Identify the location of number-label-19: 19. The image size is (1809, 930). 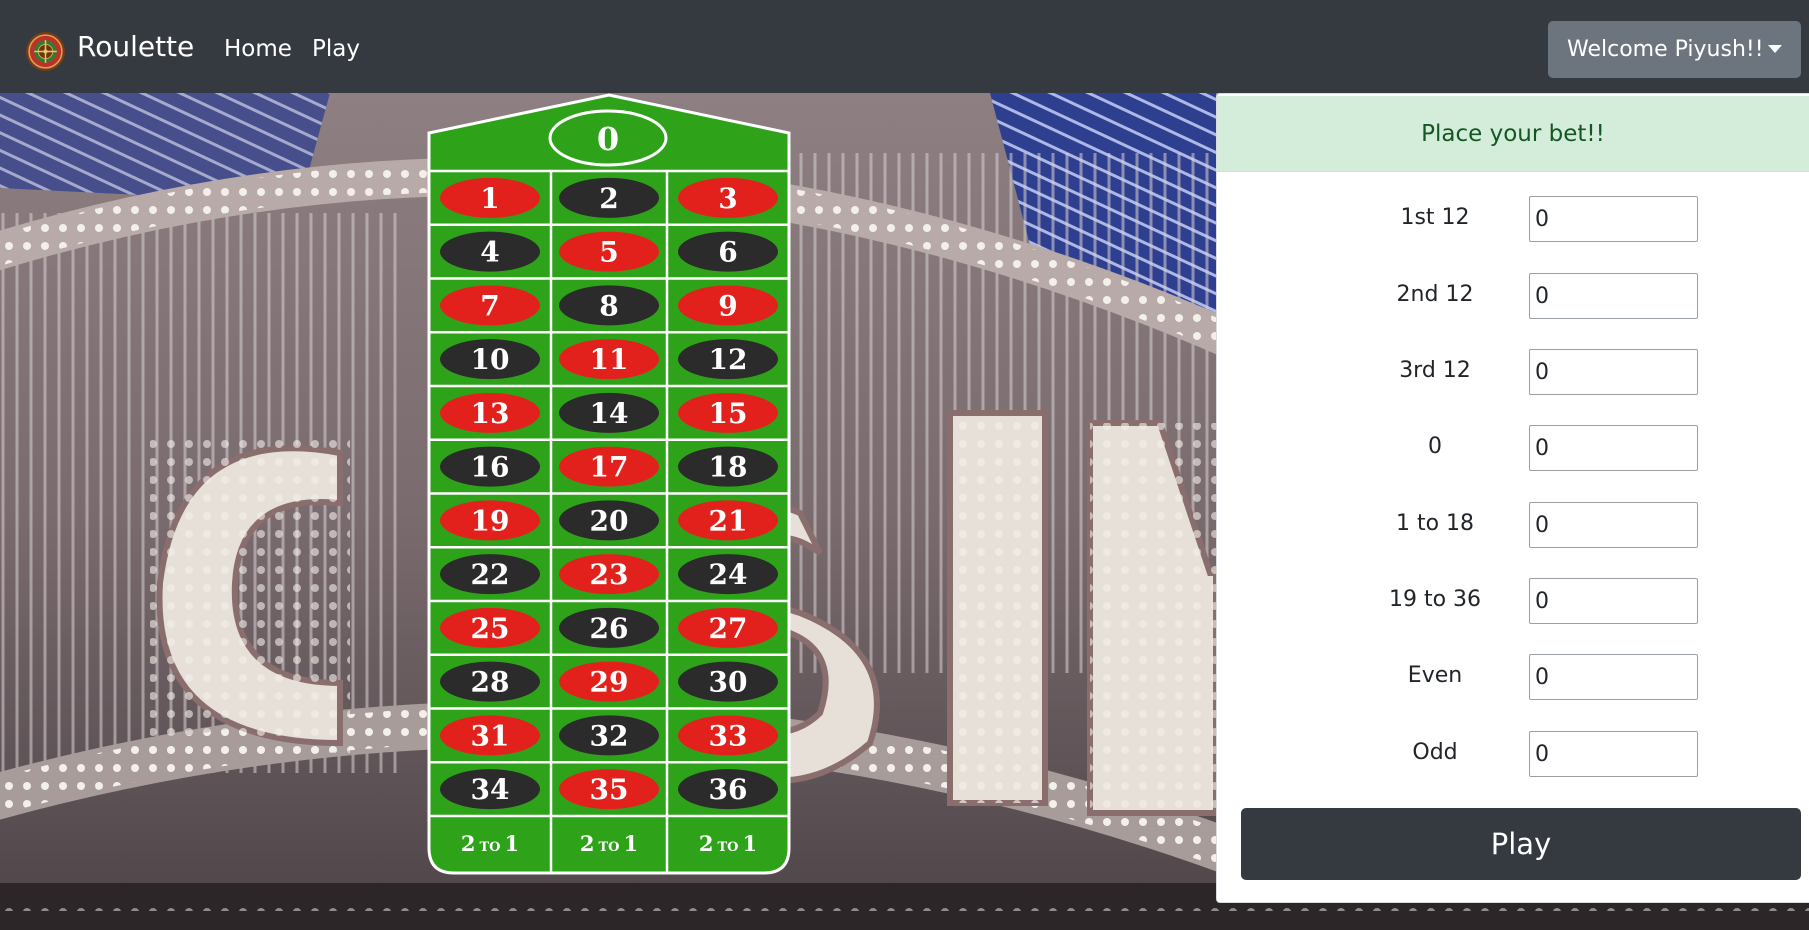
(490, 520).